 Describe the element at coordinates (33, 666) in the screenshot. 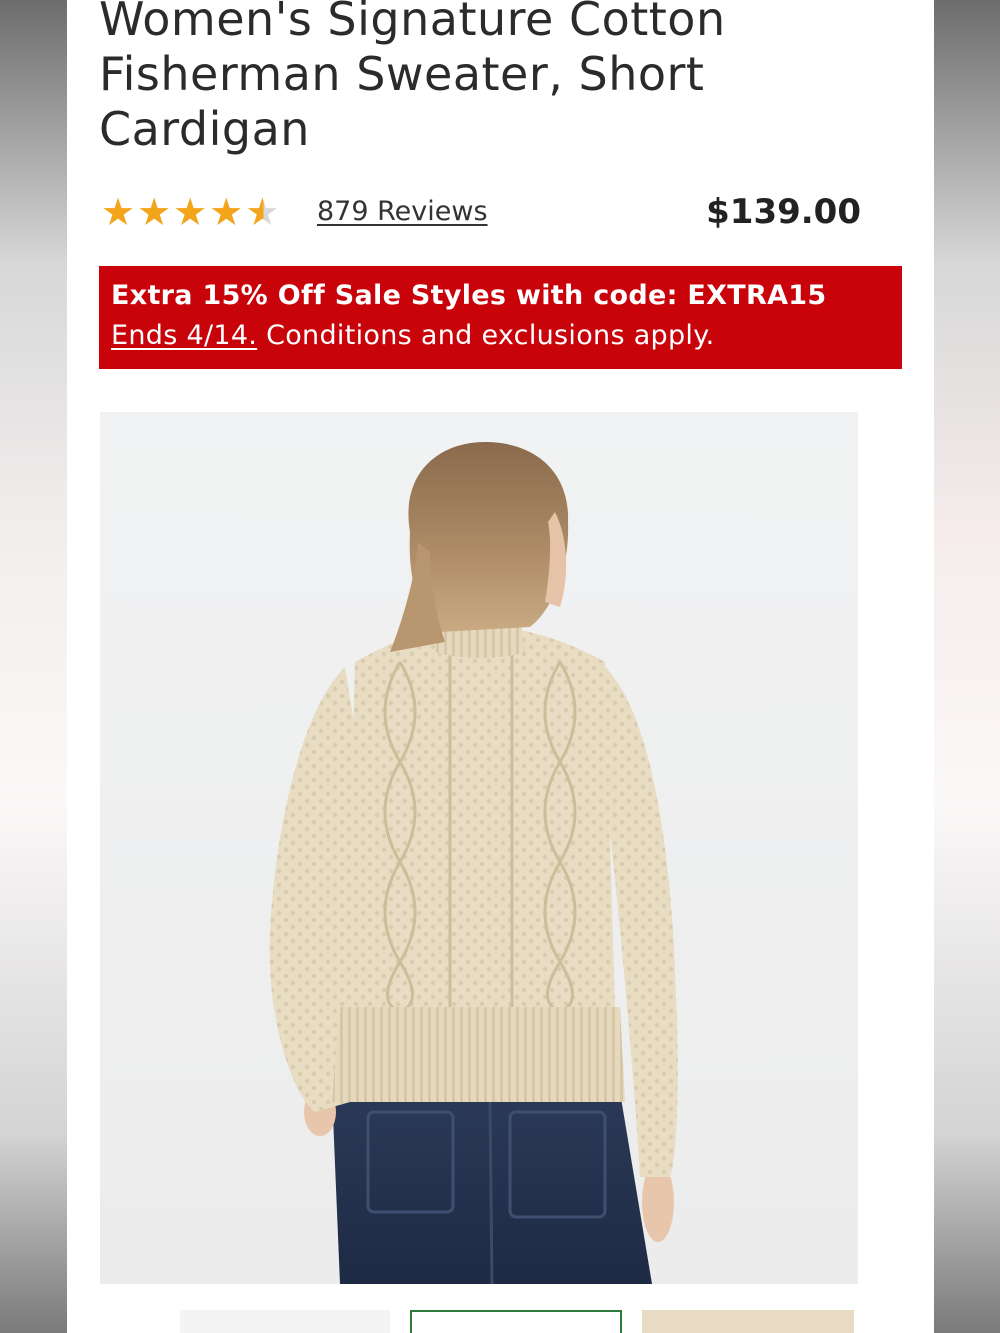

I see `left-backdrop` at that location.